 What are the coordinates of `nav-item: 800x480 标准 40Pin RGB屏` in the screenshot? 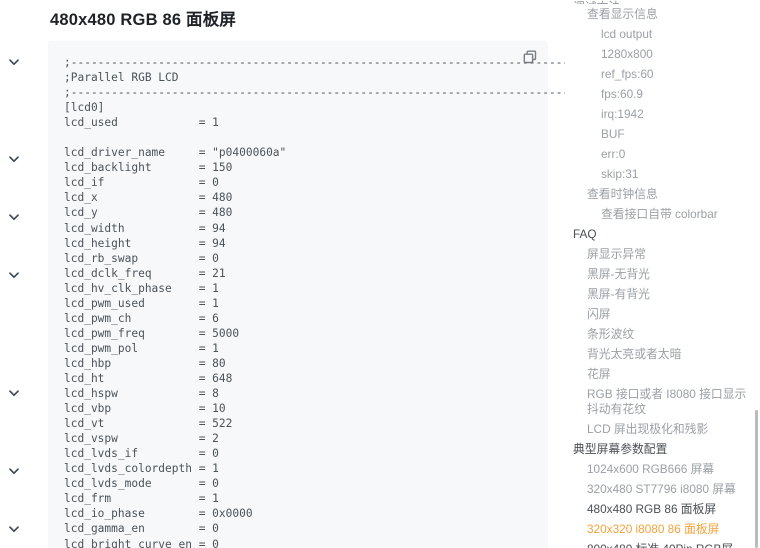 It's located at (662, 543).